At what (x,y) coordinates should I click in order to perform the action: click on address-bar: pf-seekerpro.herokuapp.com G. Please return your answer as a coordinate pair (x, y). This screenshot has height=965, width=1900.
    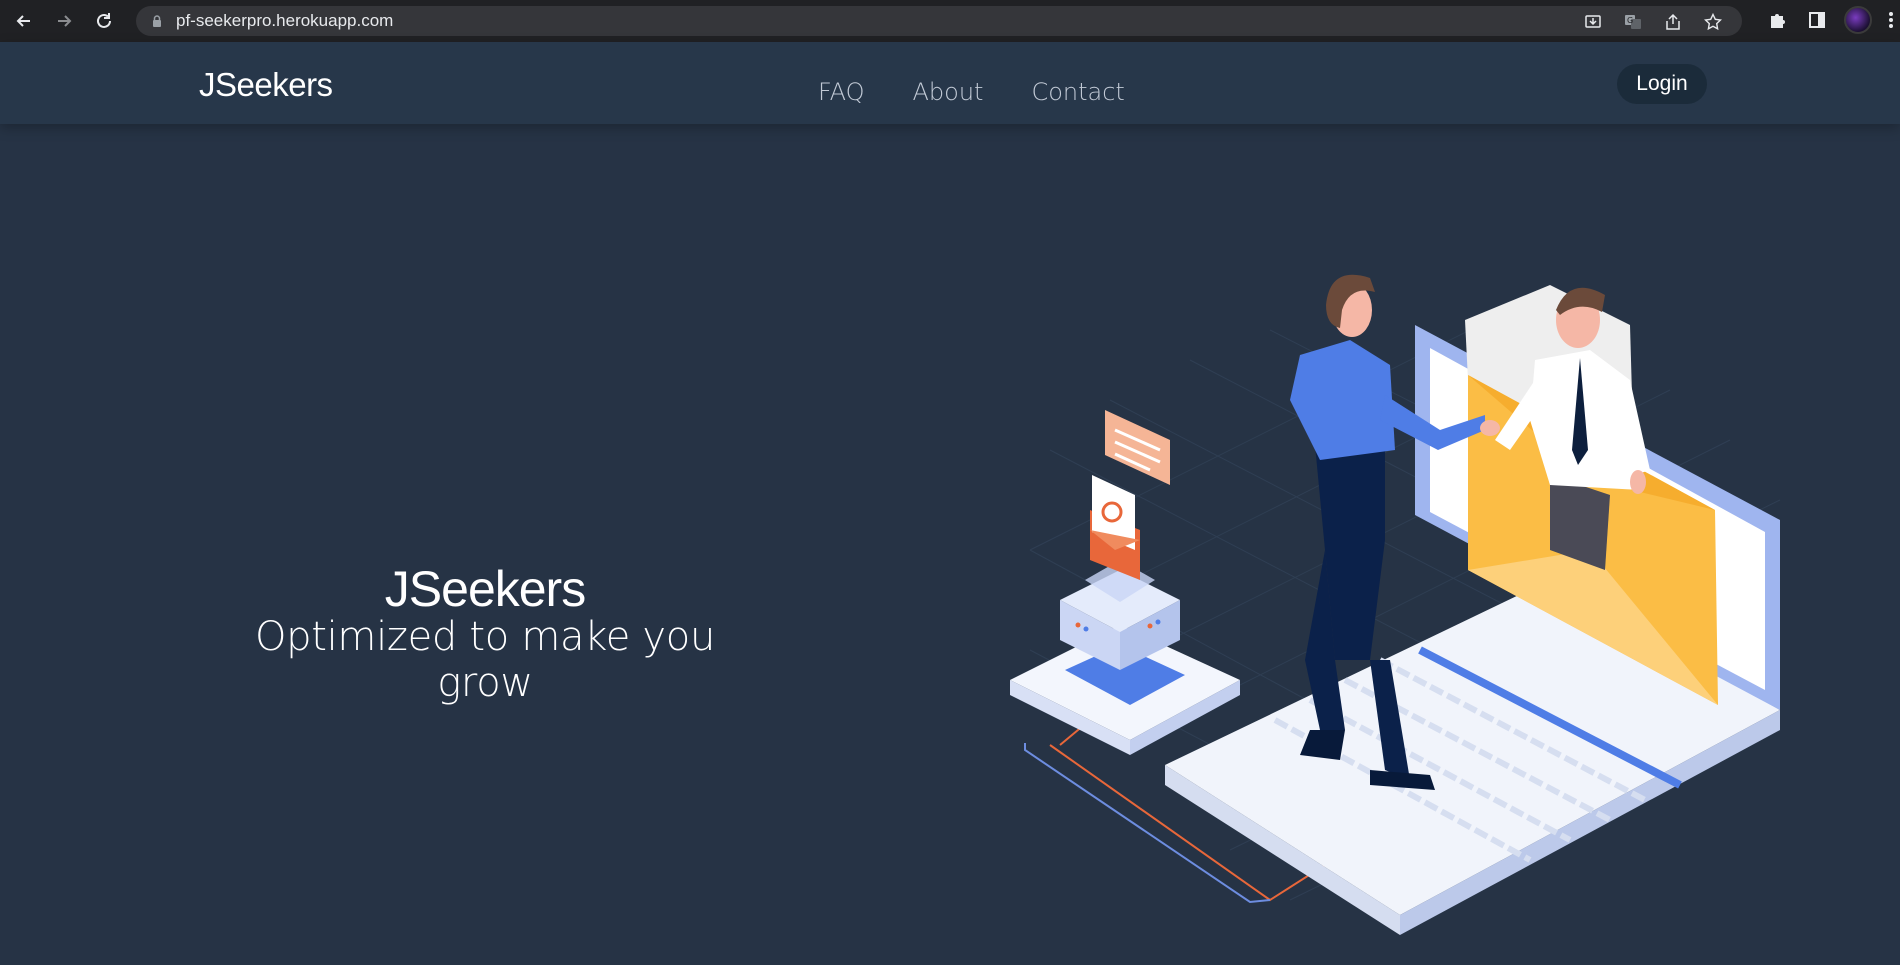
    Looking at the image, I should click on (939, 21).